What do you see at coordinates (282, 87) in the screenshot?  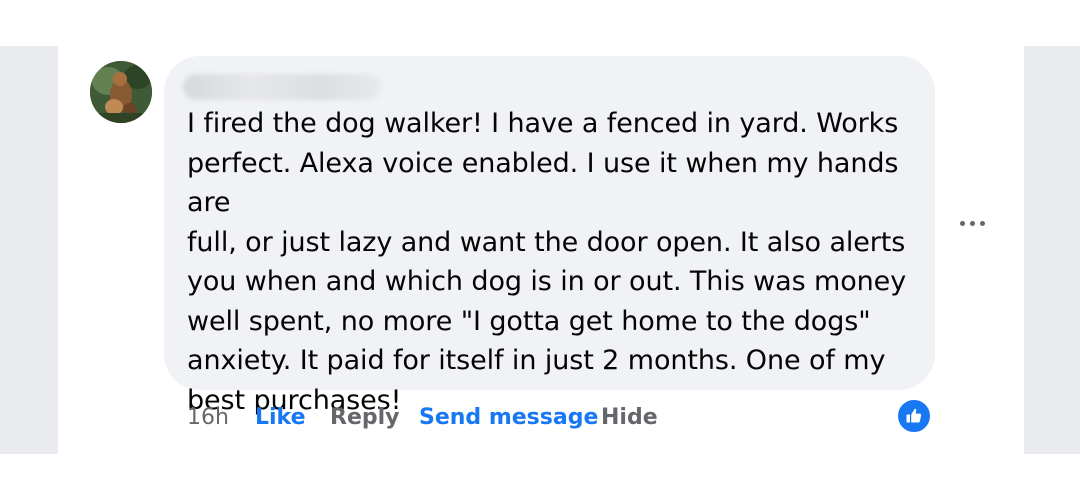 I see `author-name-blurred` at bounding box center [282, 87].